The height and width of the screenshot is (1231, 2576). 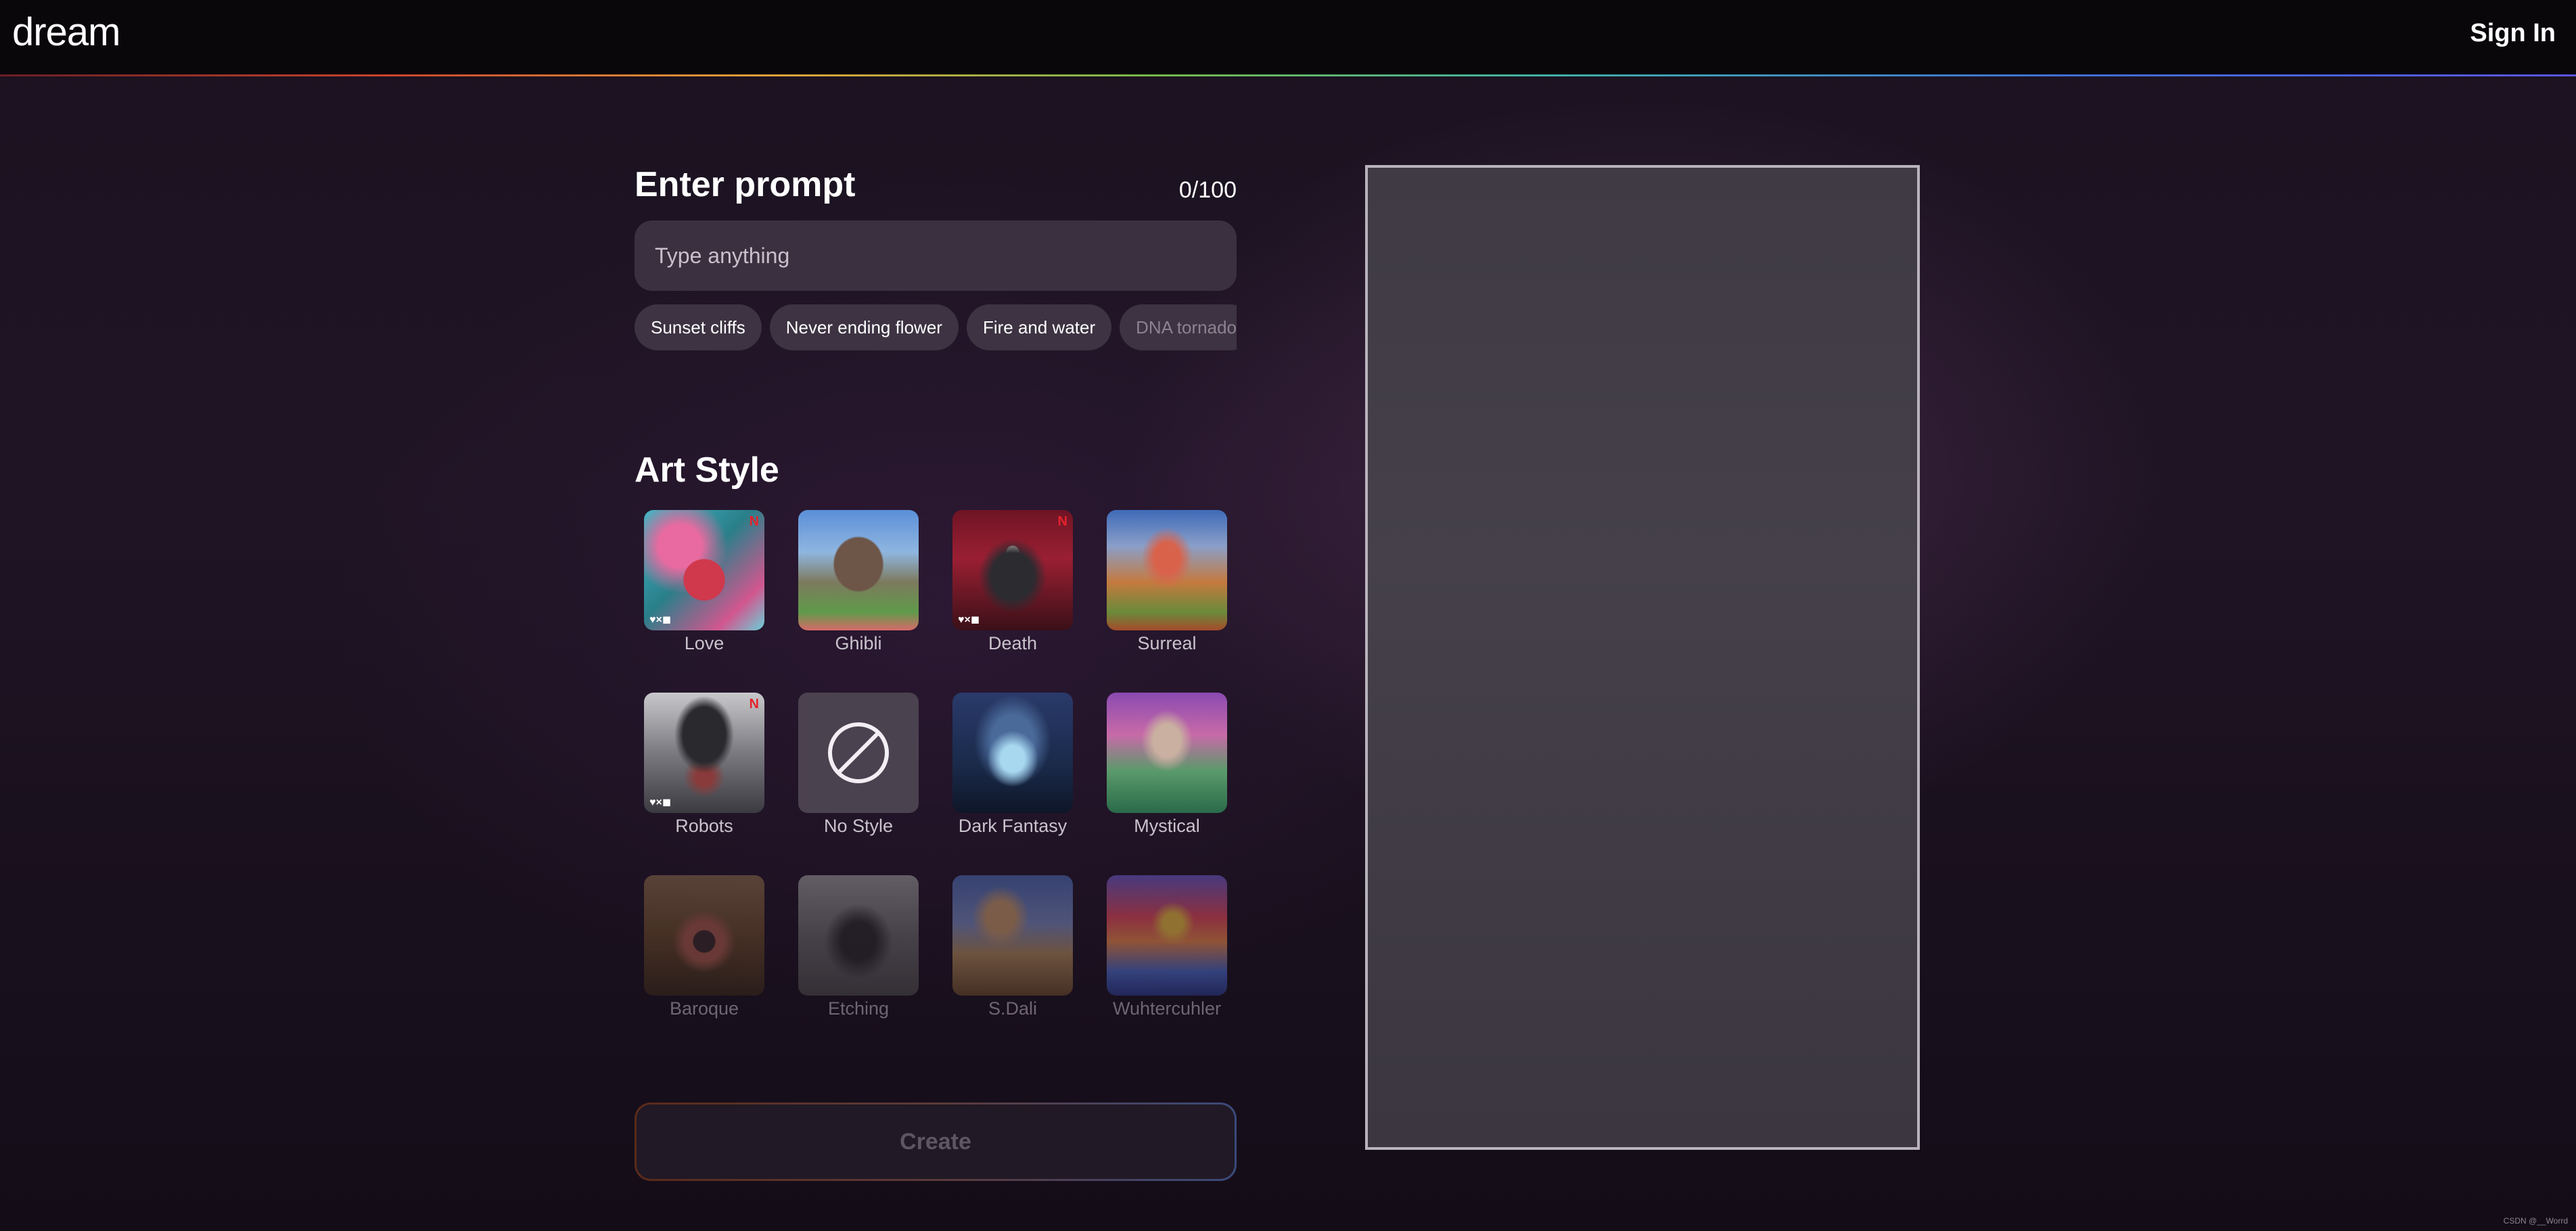 What do you see at coordinates (858, 935) in the screenshot?
I see `etching-thumbnail` at bounding box center [858, 935].